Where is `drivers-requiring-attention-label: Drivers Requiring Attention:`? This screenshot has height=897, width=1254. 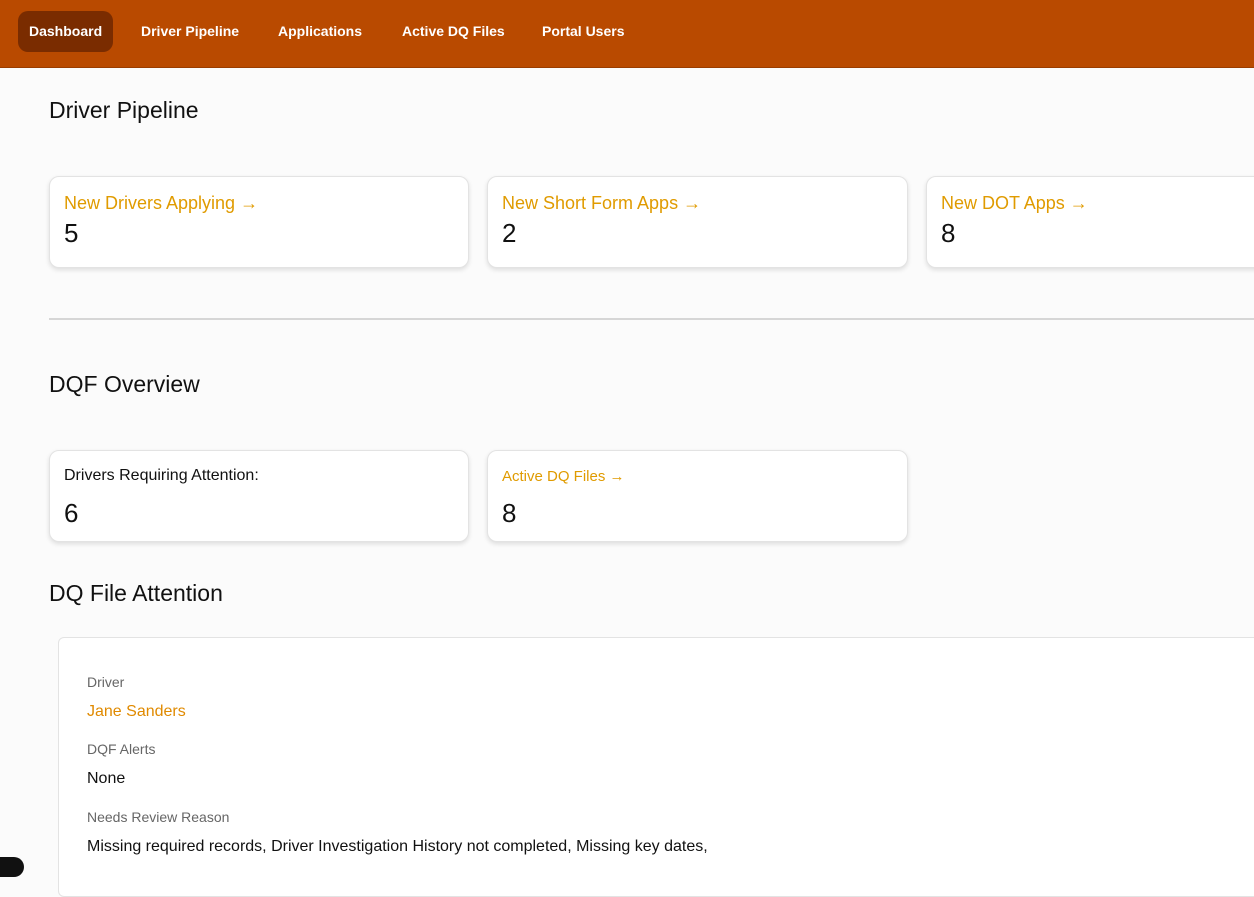 drivers-requiring-attention-label: Drivers Requiring Attention: is located at coordinates (161, 475).